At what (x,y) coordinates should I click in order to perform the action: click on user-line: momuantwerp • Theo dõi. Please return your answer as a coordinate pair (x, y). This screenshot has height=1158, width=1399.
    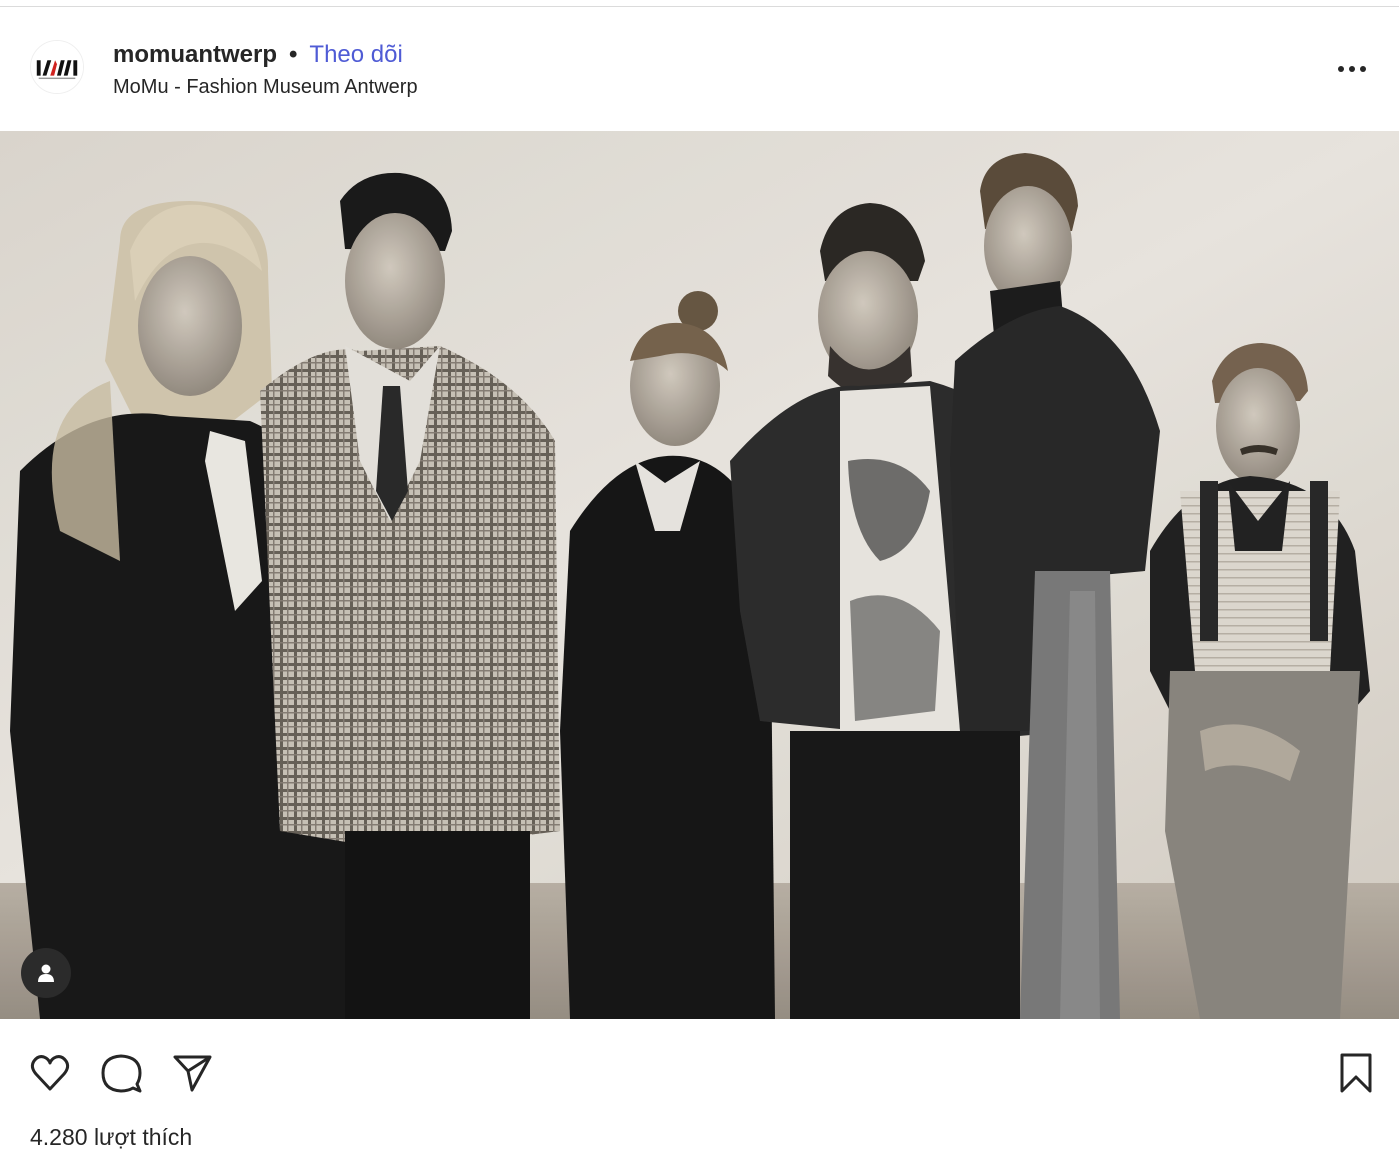
    Looking at the image, I should click on (258, 55).